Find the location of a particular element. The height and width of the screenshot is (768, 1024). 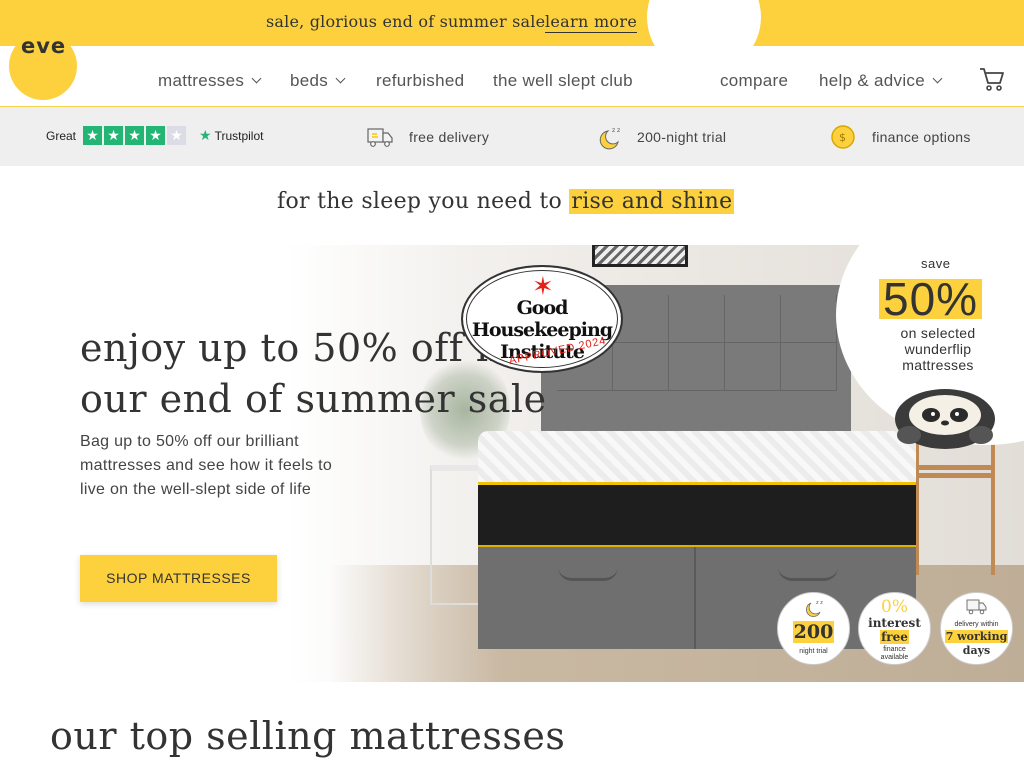

save-label: save is located at coordinates (936, 263).